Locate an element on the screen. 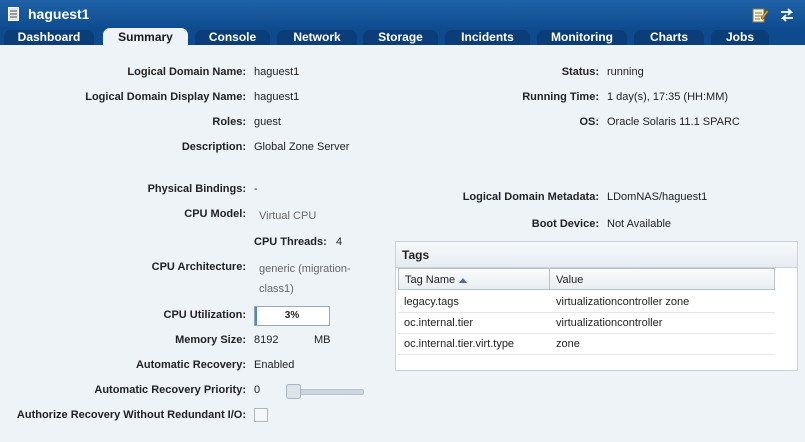 Image resolution: width=805 pixels, height=442 pixels. cpu-model-value: Virtual CPU is located at coordinates (288, 216).